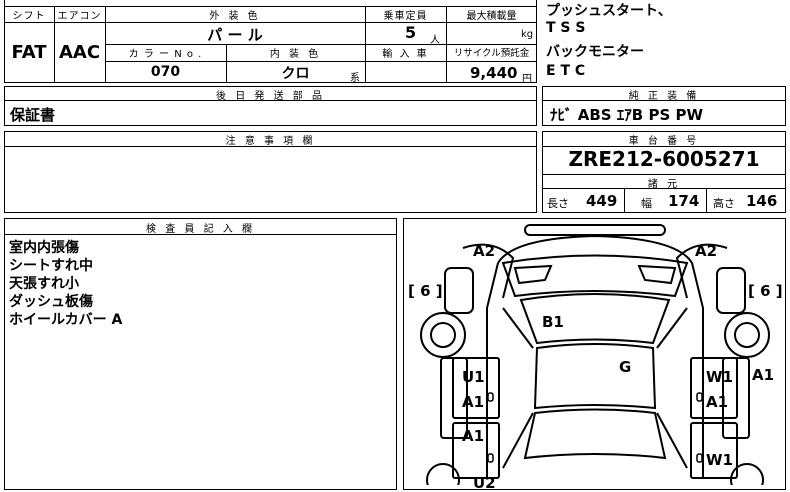 The width and height of the screenshot is (790, 492). Describe the element at coordinates (405, 54) in the screenshot. I see `import-header: 輸 入 車` at that location.